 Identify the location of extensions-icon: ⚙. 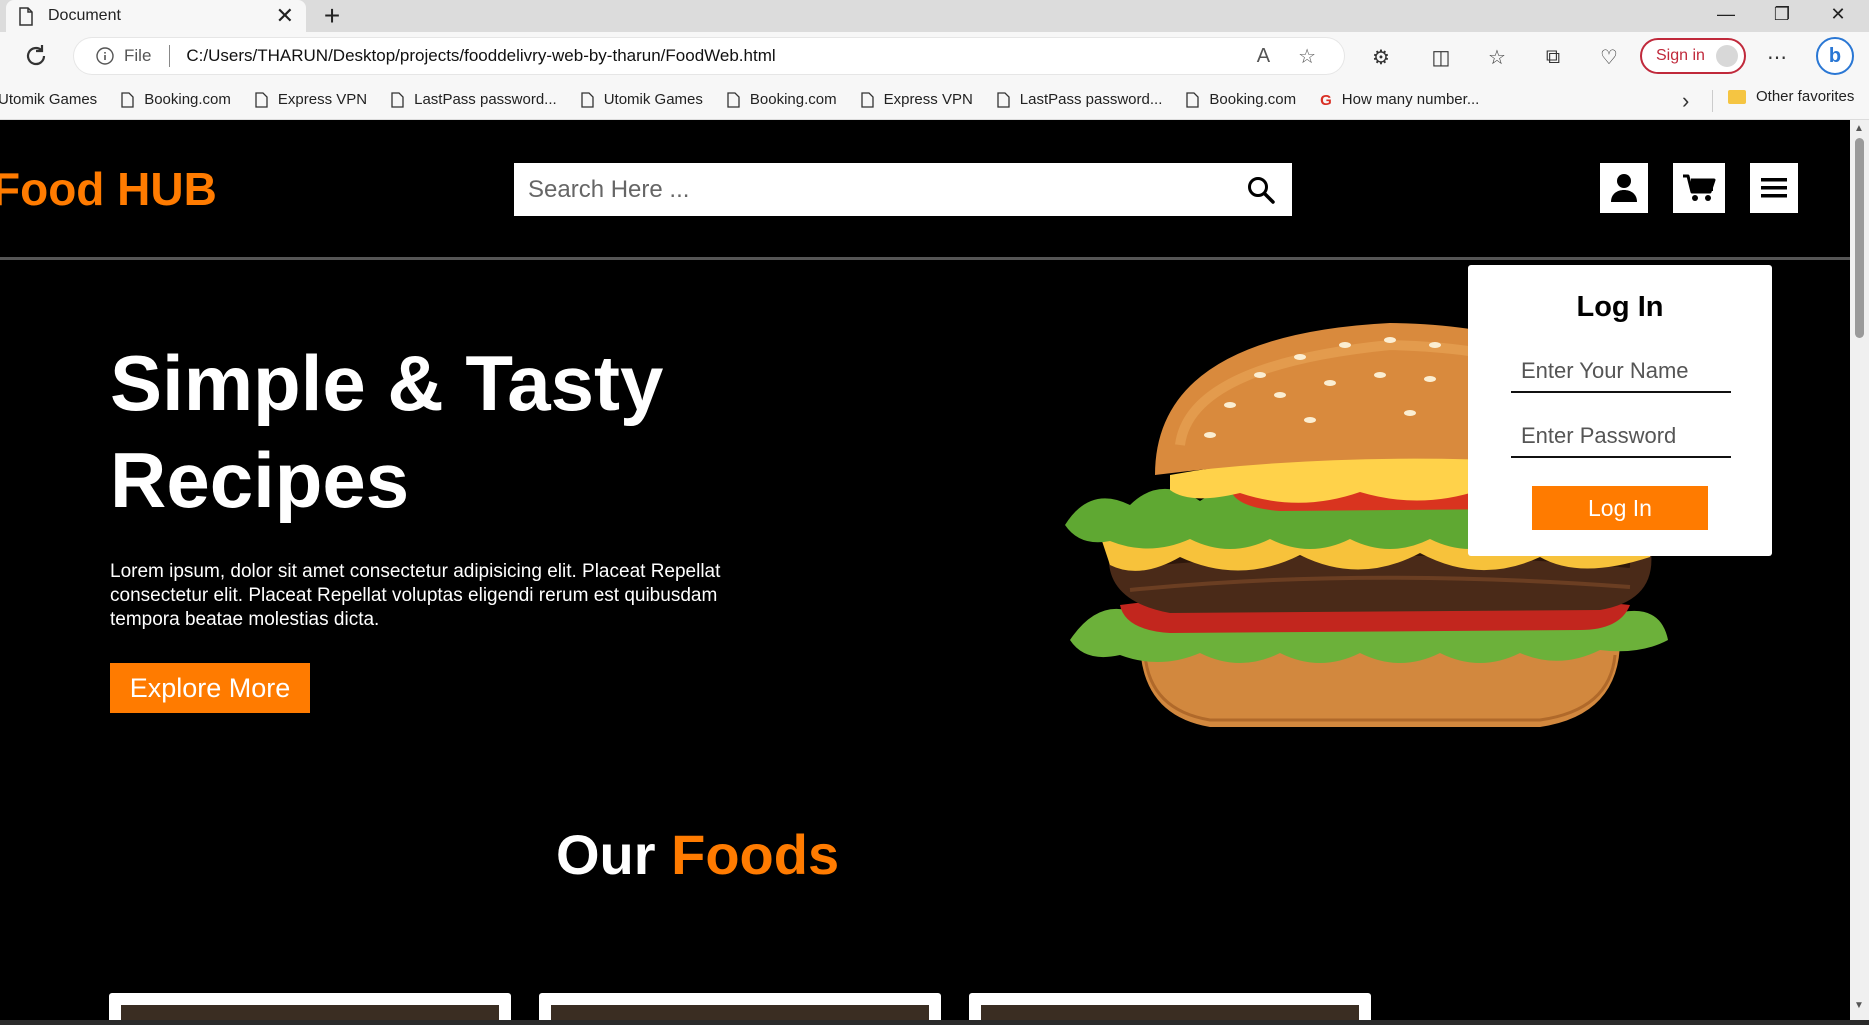
(1381, 57).